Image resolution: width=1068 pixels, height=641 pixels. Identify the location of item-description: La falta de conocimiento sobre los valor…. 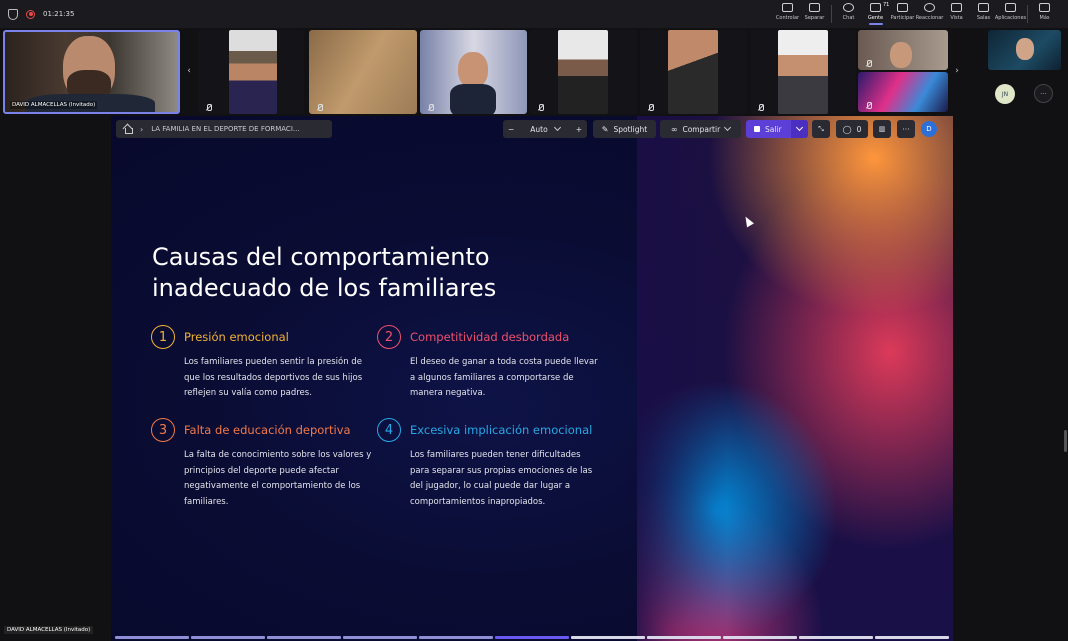
(278, 478).